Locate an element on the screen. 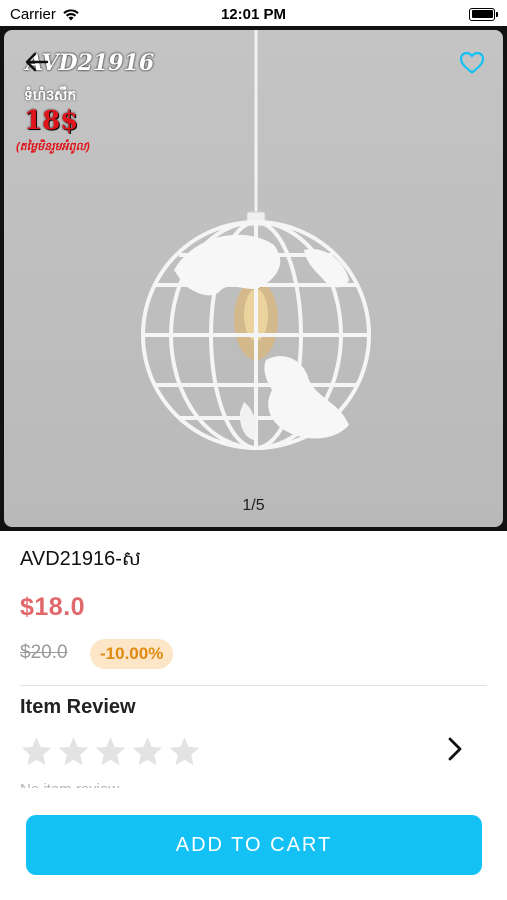 The height and width of the screenshot is (900, 507). wifi-icon is located at coordinates (71, 14).